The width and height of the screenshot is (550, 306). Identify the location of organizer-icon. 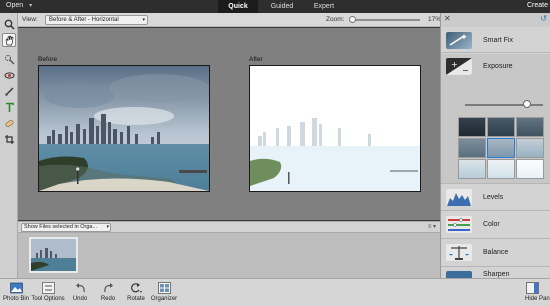
(164, 287).